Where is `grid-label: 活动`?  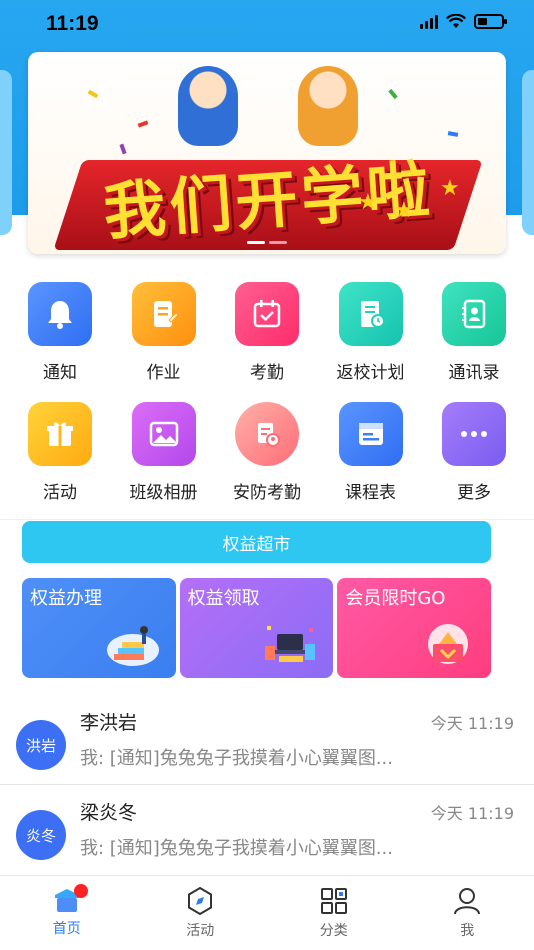
grid-label: 活动 is located at coordinates (60, 493).